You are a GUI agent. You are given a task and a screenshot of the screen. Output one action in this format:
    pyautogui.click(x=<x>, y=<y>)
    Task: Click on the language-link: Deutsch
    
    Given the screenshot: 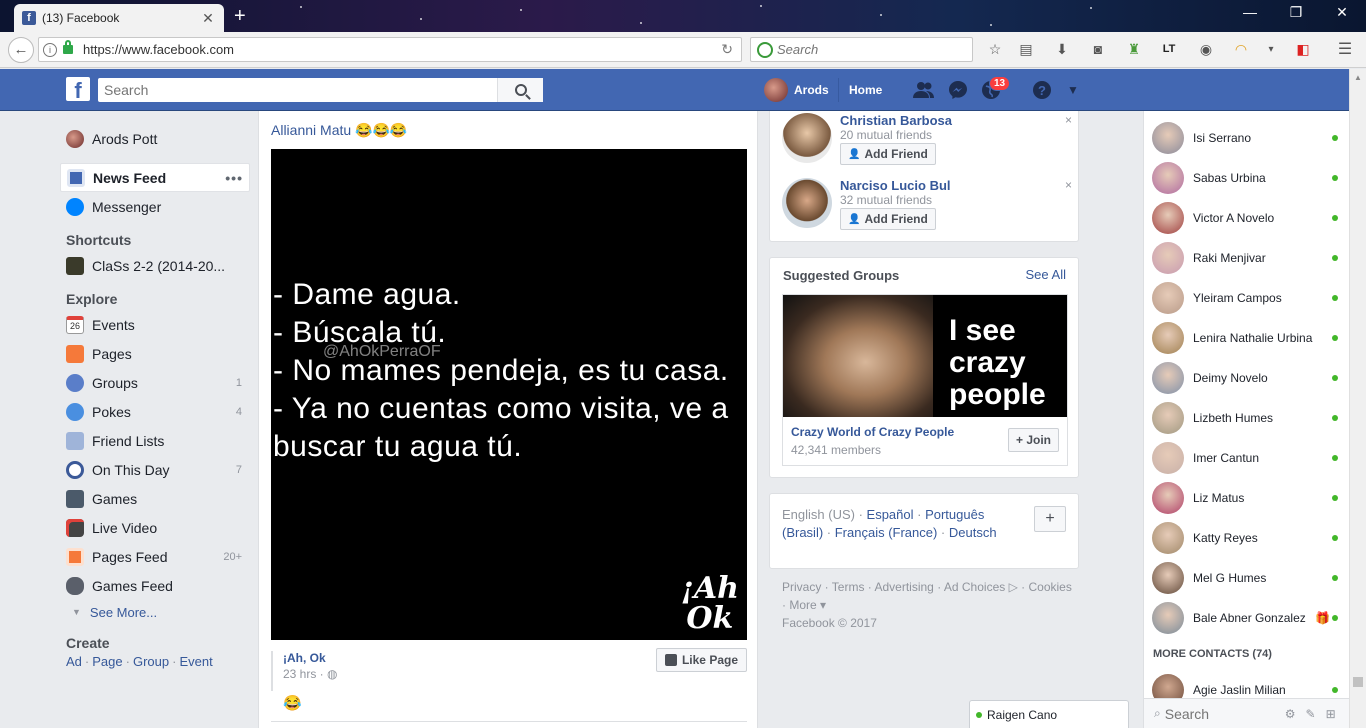 What is the action you would take?
    pyautogui.click(x=973, y=532)
    